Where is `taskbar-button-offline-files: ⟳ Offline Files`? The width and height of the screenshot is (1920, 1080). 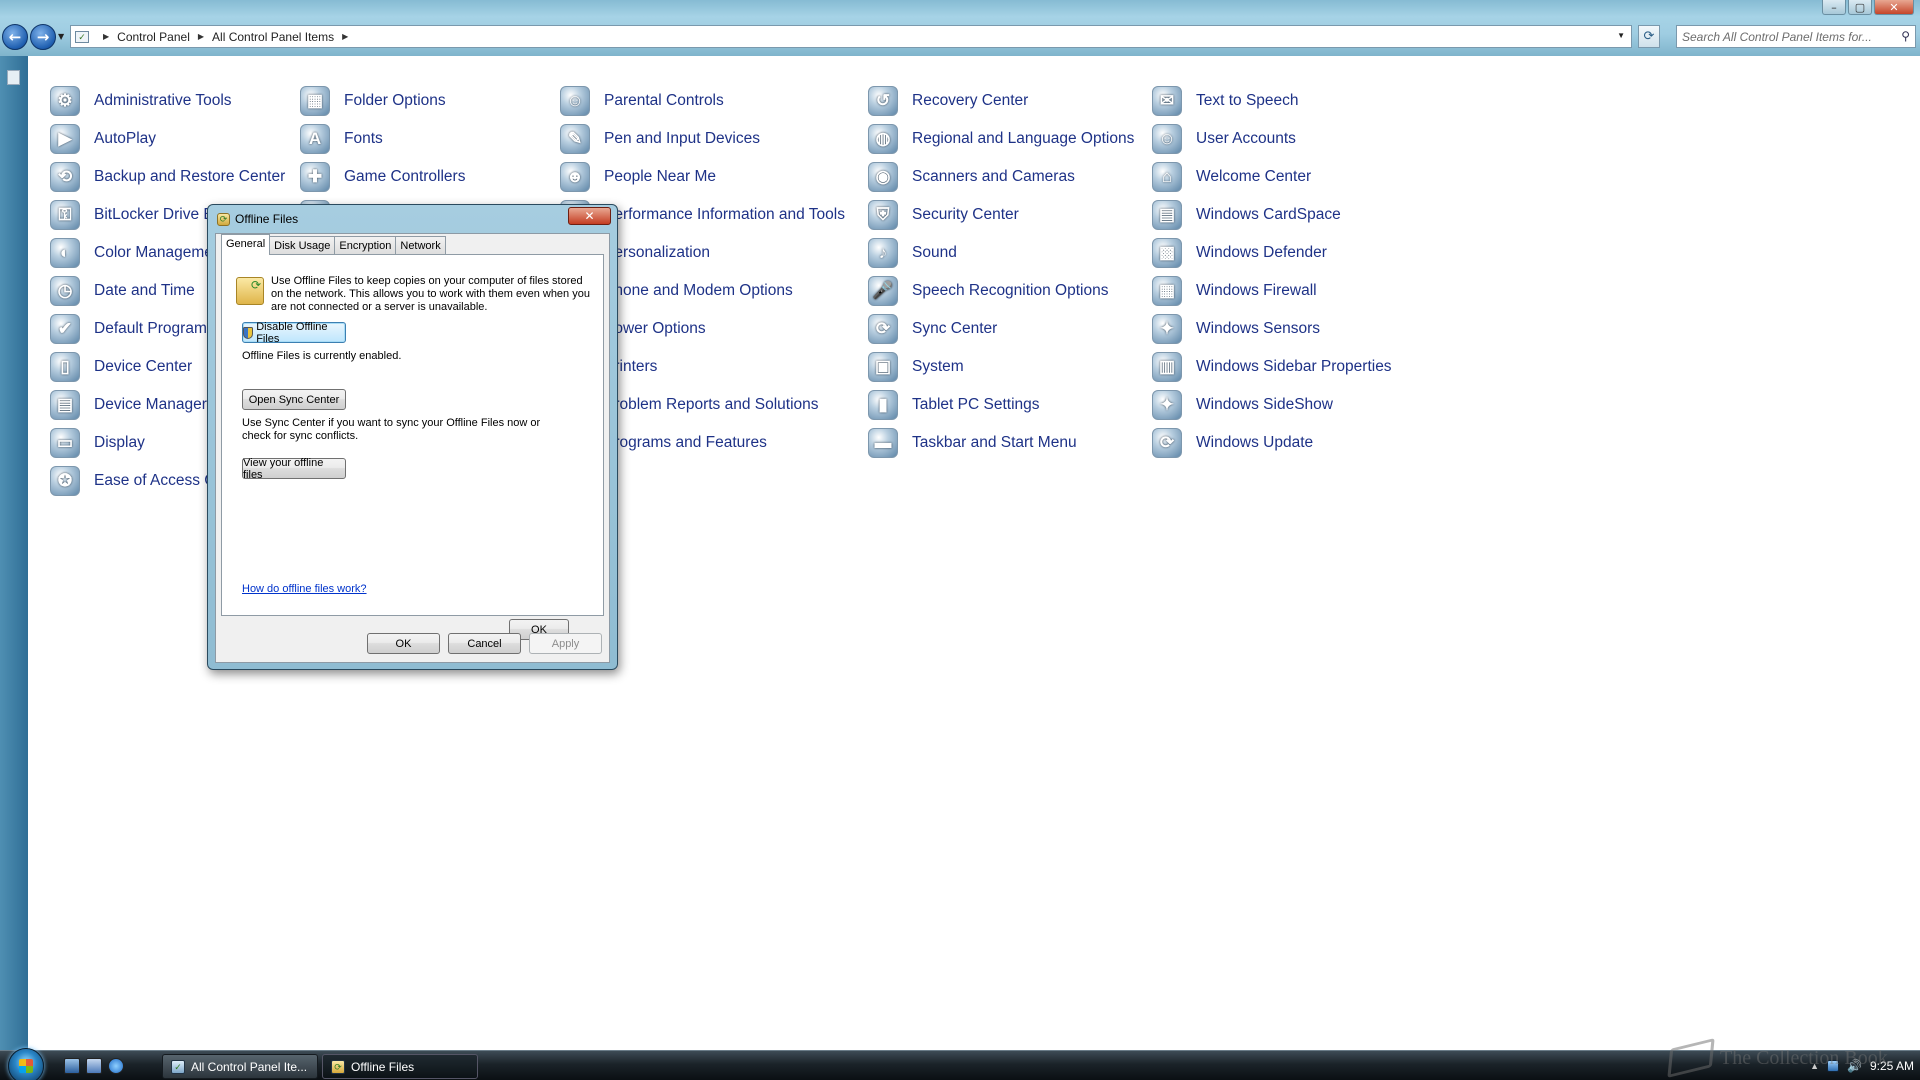 taskbar-button-offline-files: ⟳ Offline Files is located at coordinates (400, 1066).